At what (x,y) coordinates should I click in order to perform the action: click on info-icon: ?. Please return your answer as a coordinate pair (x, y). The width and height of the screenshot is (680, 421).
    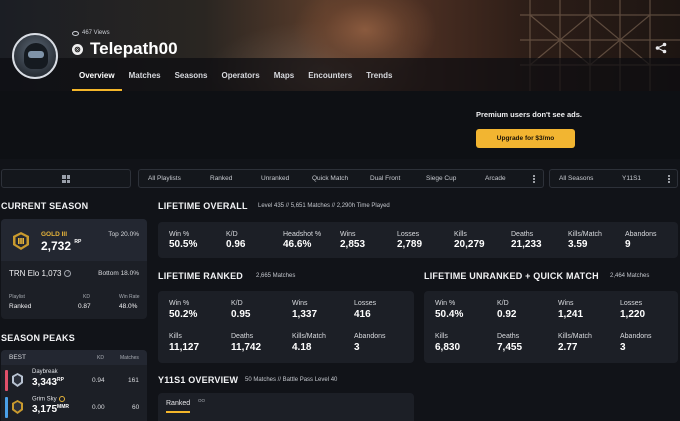
    Looking at the image, I should click on (68, 273).